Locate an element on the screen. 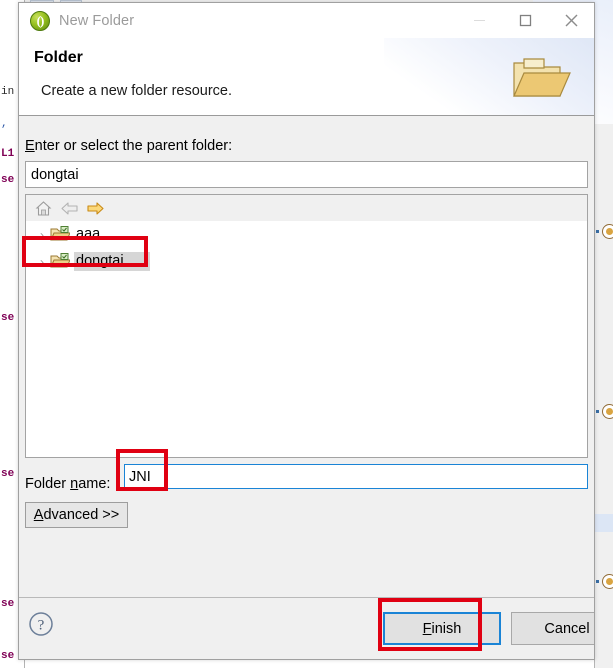 The image size is (613, 668). parent-folder-input is located at coordinates (306, 174).